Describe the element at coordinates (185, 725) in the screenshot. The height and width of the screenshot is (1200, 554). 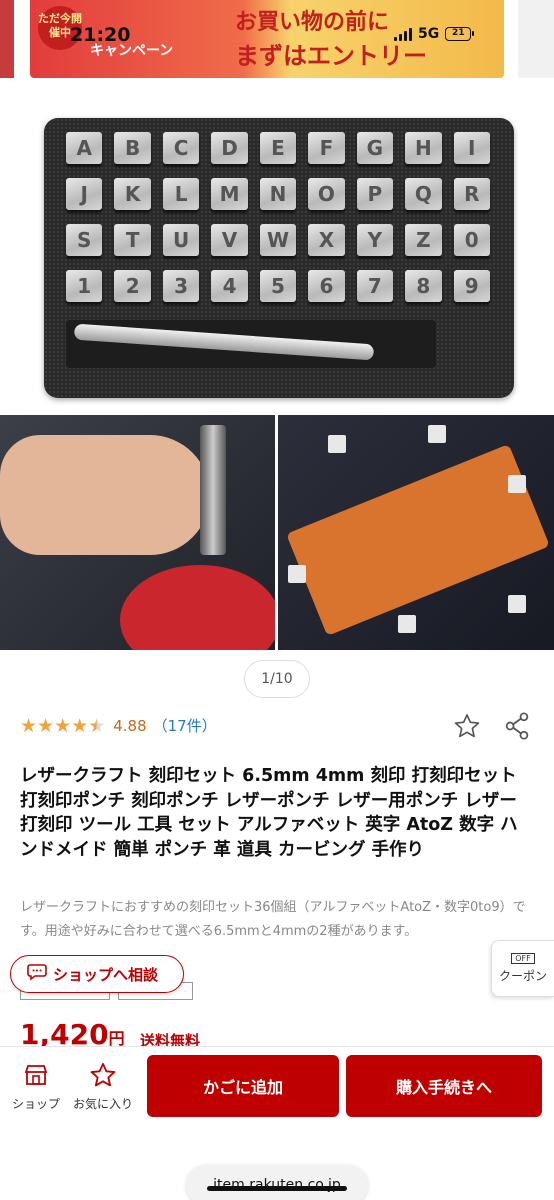
I see `review-count-link: （17件）` at that location.